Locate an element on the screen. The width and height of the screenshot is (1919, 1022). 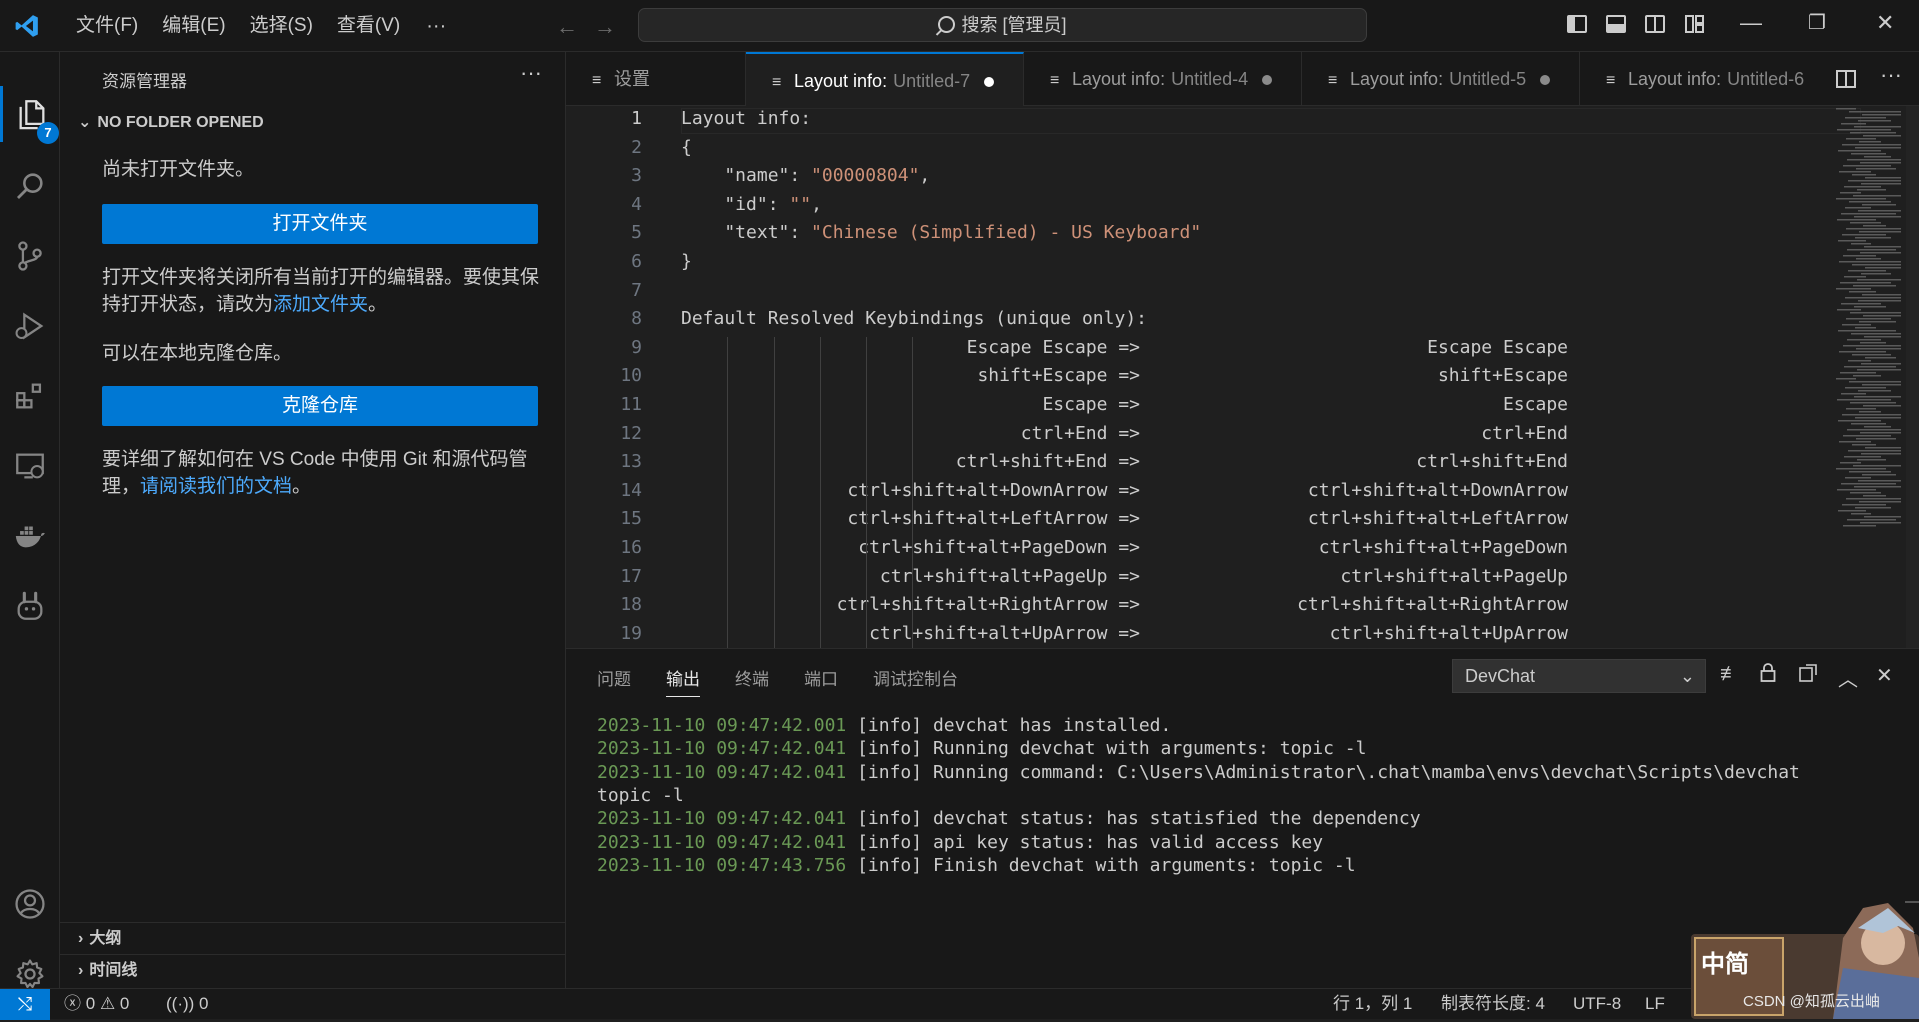
split-editor-icon is located at coordinates (1846, 80).